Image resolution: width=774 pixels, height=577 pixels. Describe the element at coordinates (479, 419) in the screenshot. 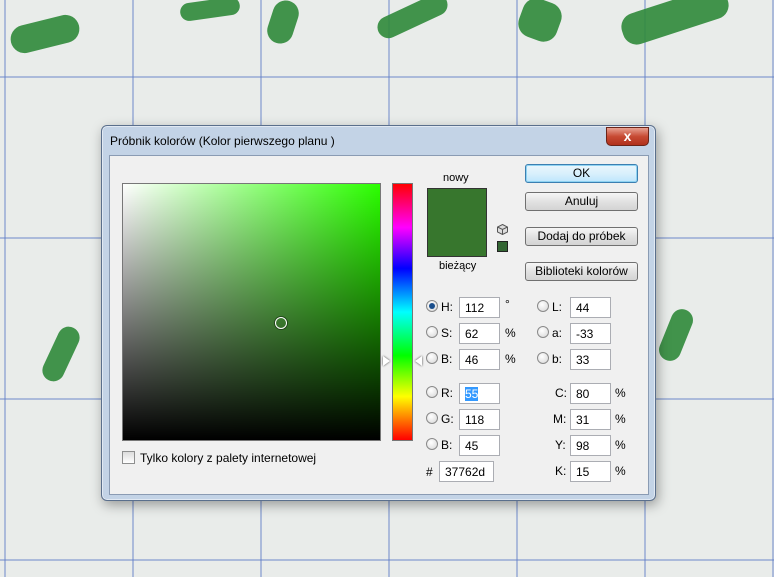

I see `green-field: 118` at that location.